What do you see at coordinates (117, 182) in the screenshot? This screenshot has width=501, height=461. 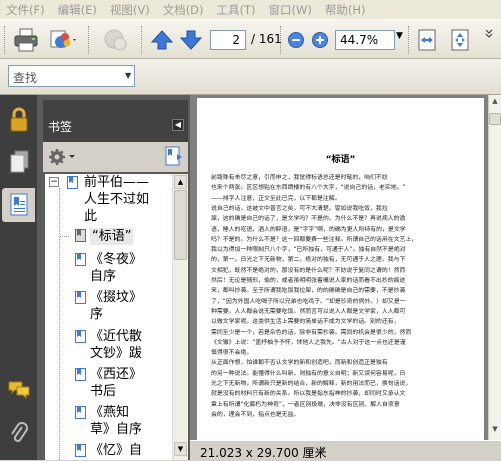 I see `bookmark-label: 前平伯——` at bounding box center [117, 182].